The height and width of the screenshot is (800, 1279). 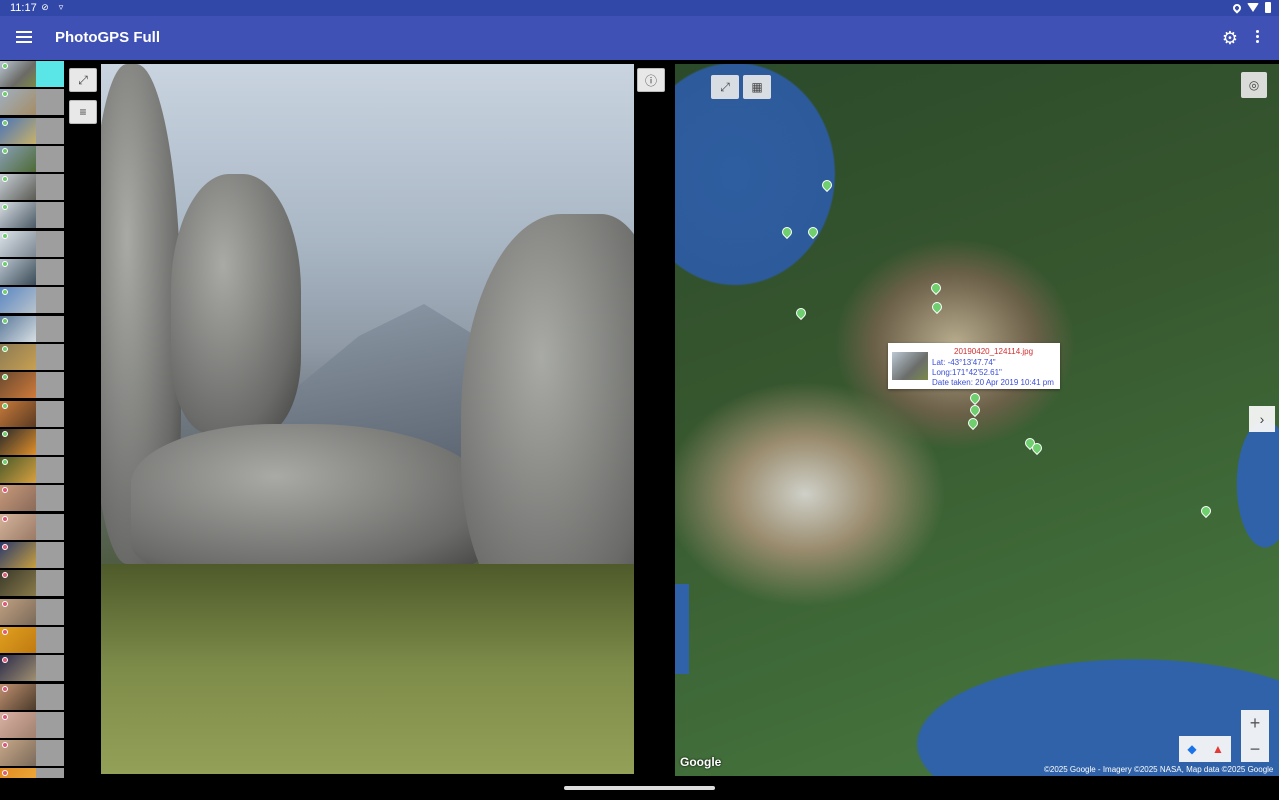 I want to click on battery-icon, so click(x=1268, y=7).